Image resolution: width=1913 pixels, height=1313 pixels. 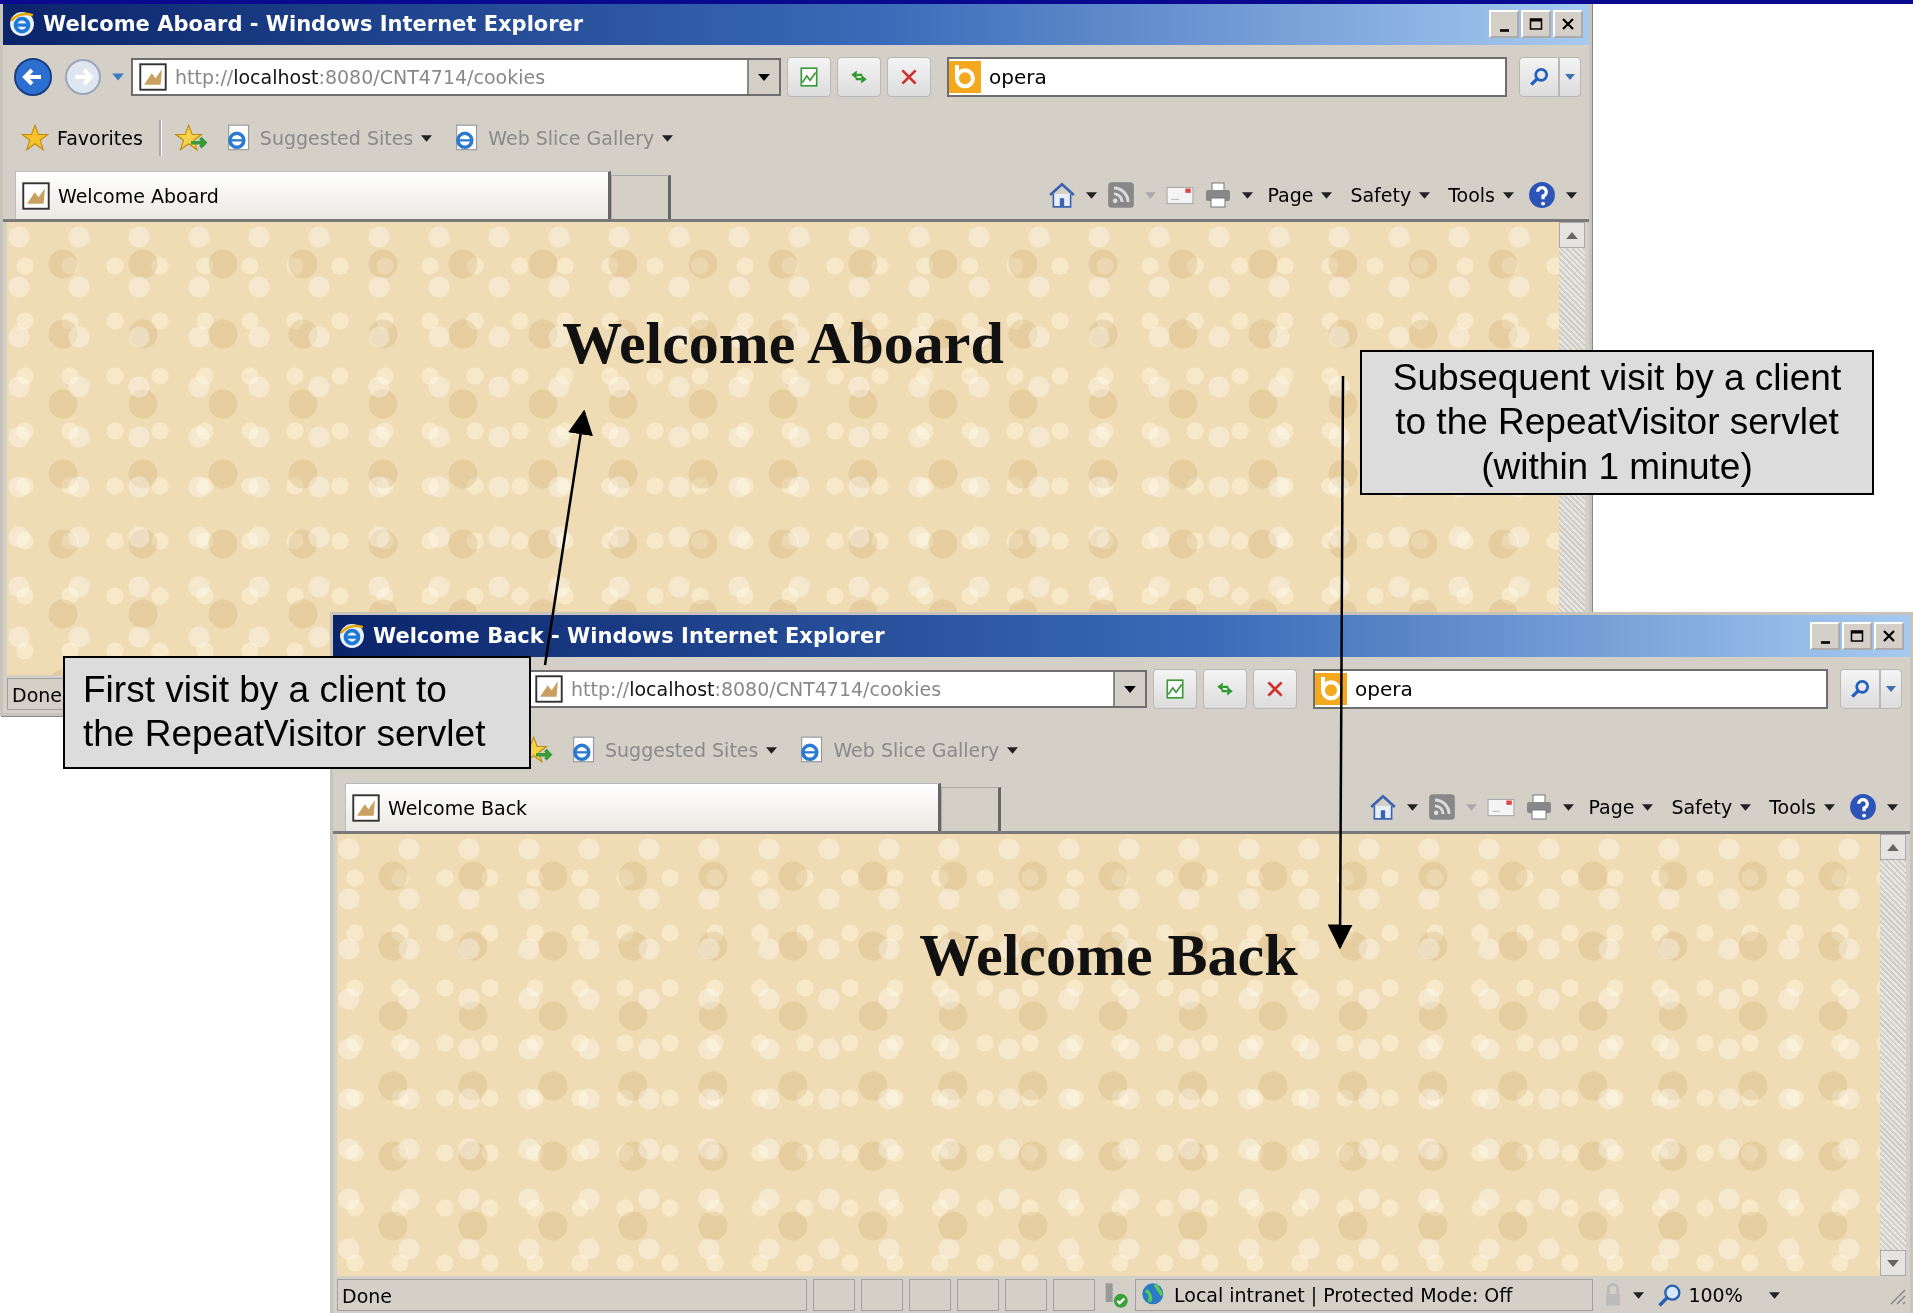 What do you see at coordinates (572, 1295) in the screenshot?
I see `status-text: Done` at bounding box center [572, 1295].